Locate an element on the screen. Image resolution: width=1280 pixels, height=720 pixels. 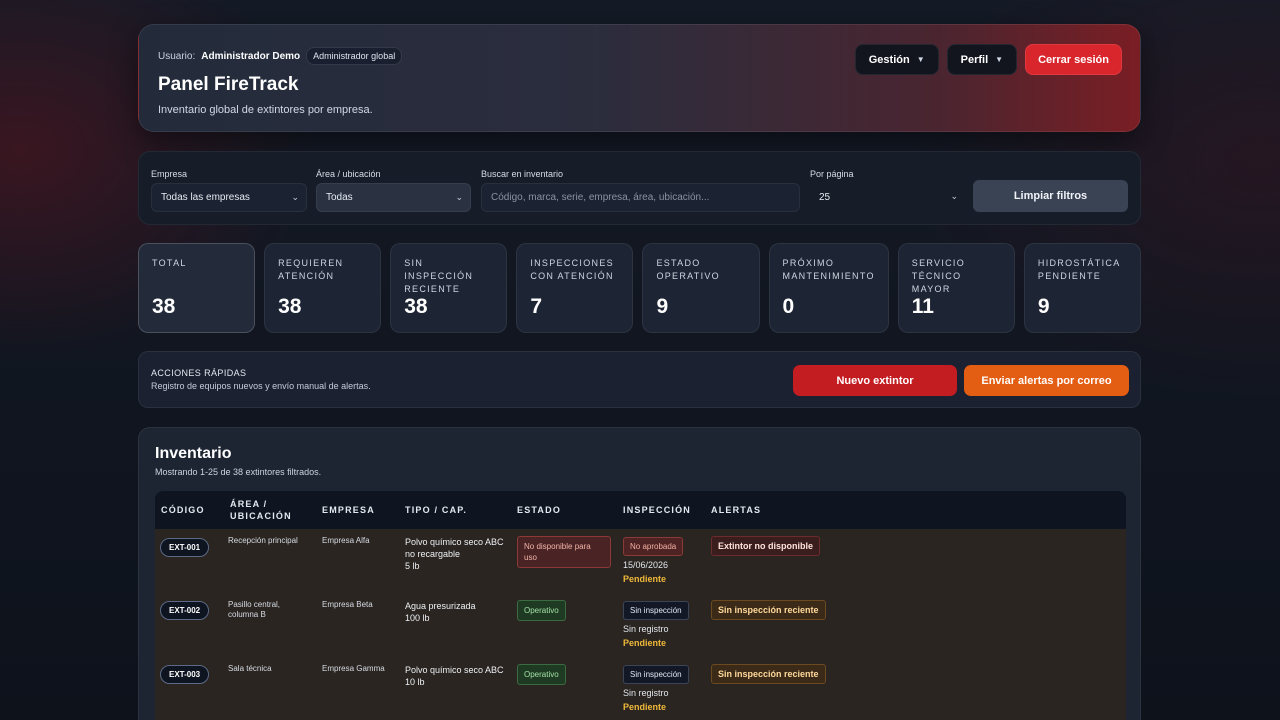
user-prefix: Usuario: is located at coordinates (177, 56).